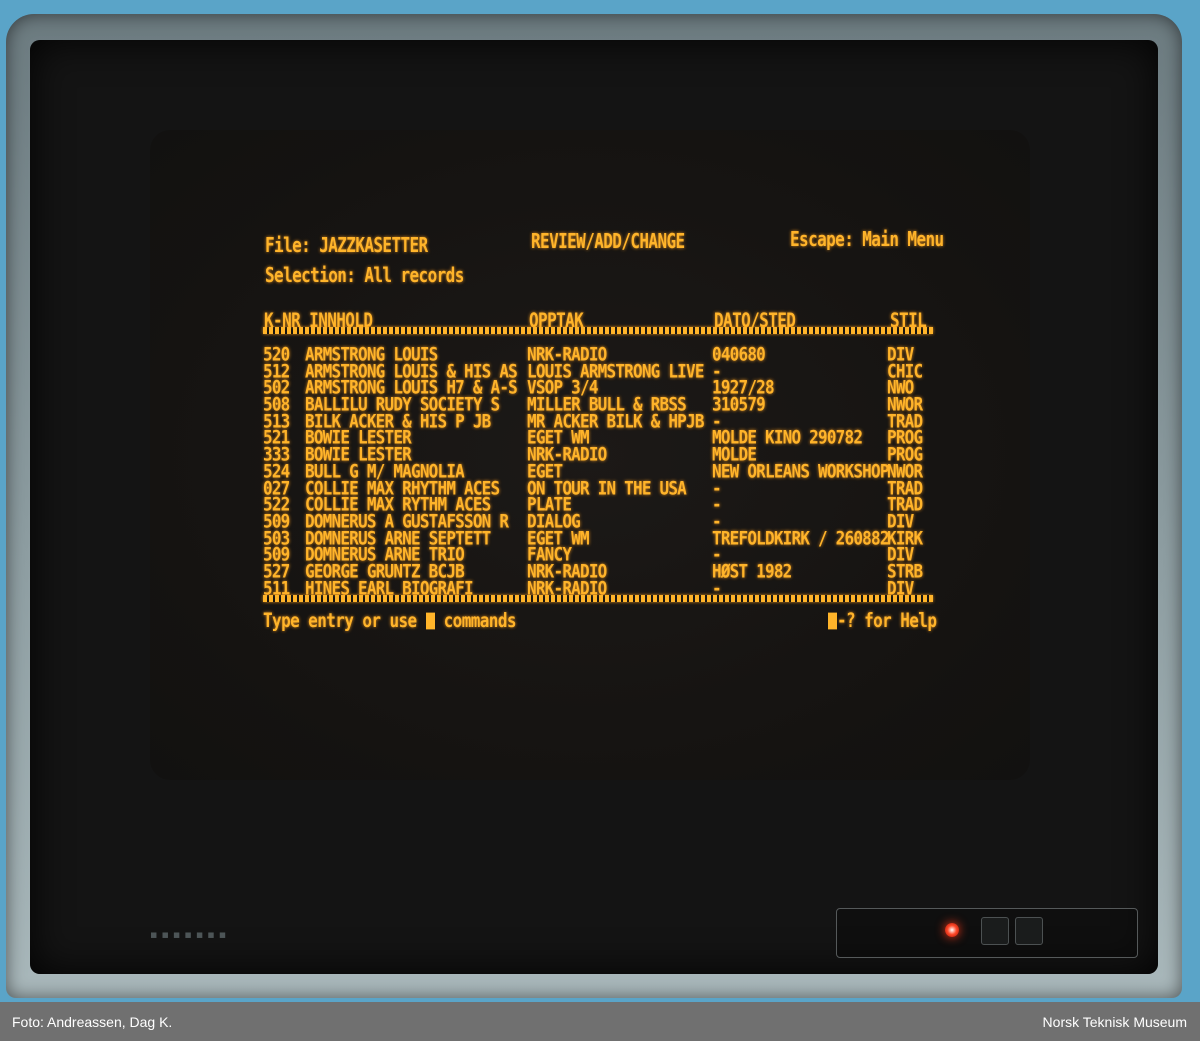 Image resolution: width=1200 pixels, height=1041 pixels. I want to click on footer-divider, so click(598, 598).